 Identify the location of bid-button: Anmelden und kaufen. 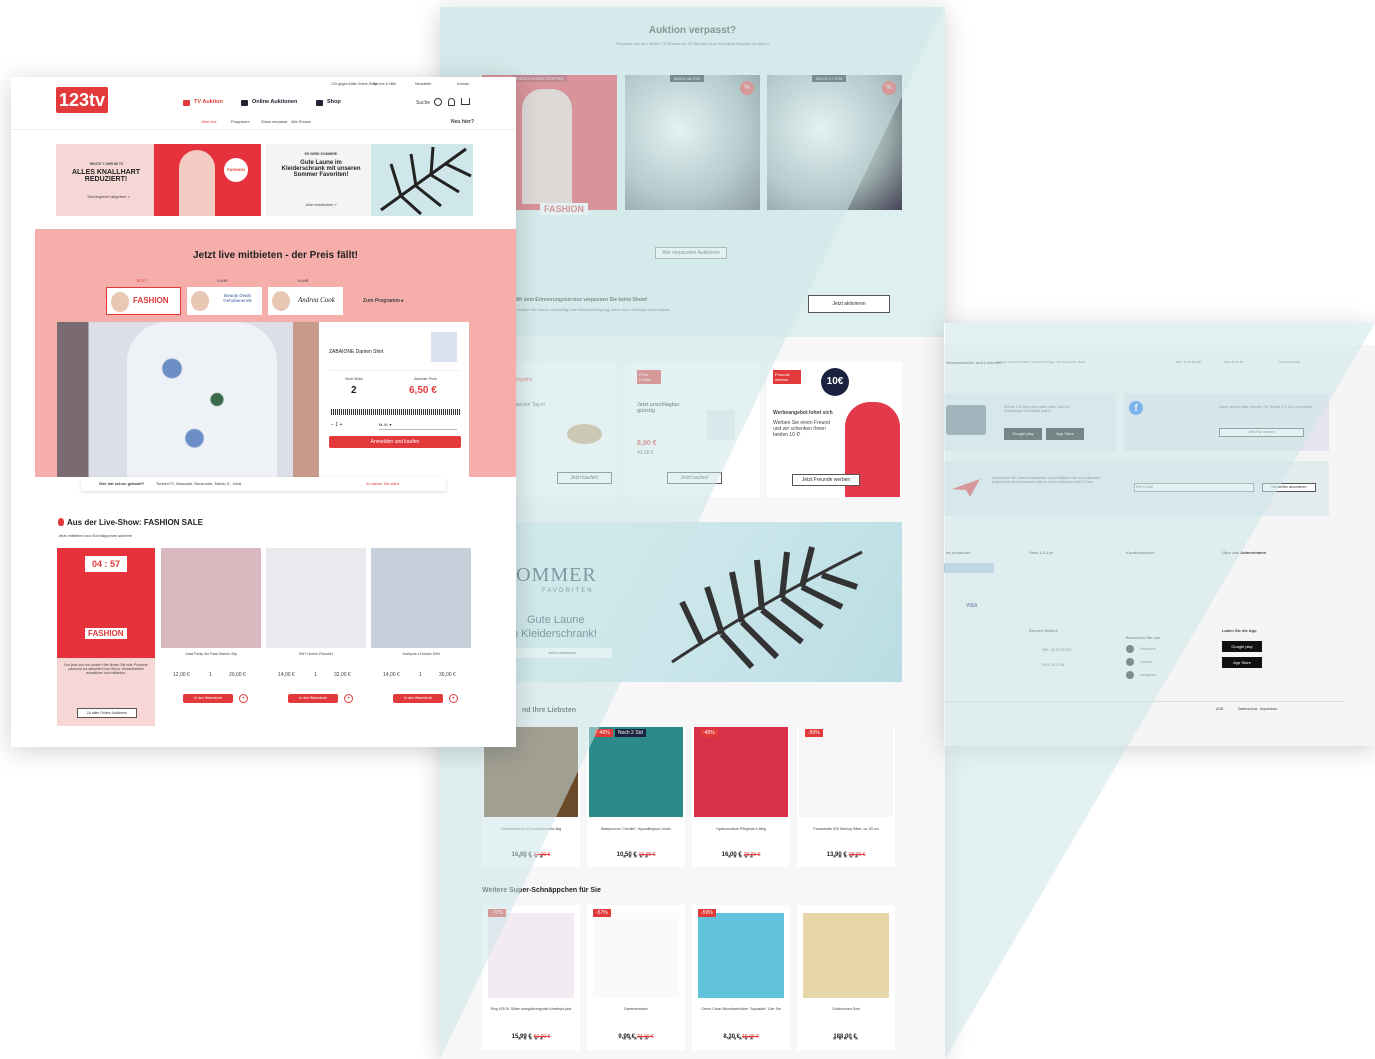
(395, 442).